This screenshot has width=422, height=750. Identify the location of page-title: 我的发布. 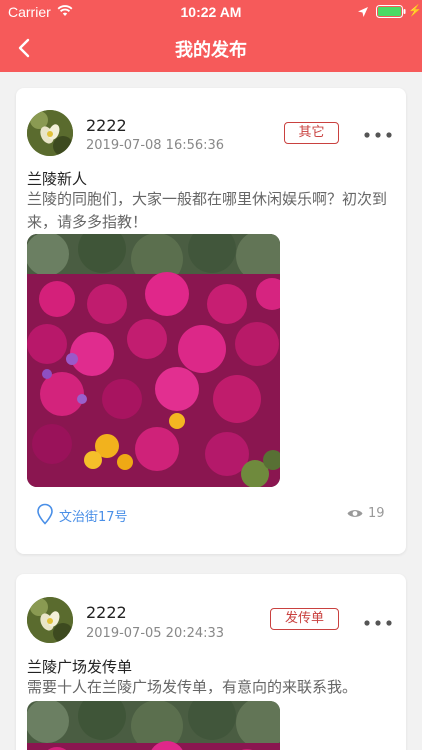
(211, 50).